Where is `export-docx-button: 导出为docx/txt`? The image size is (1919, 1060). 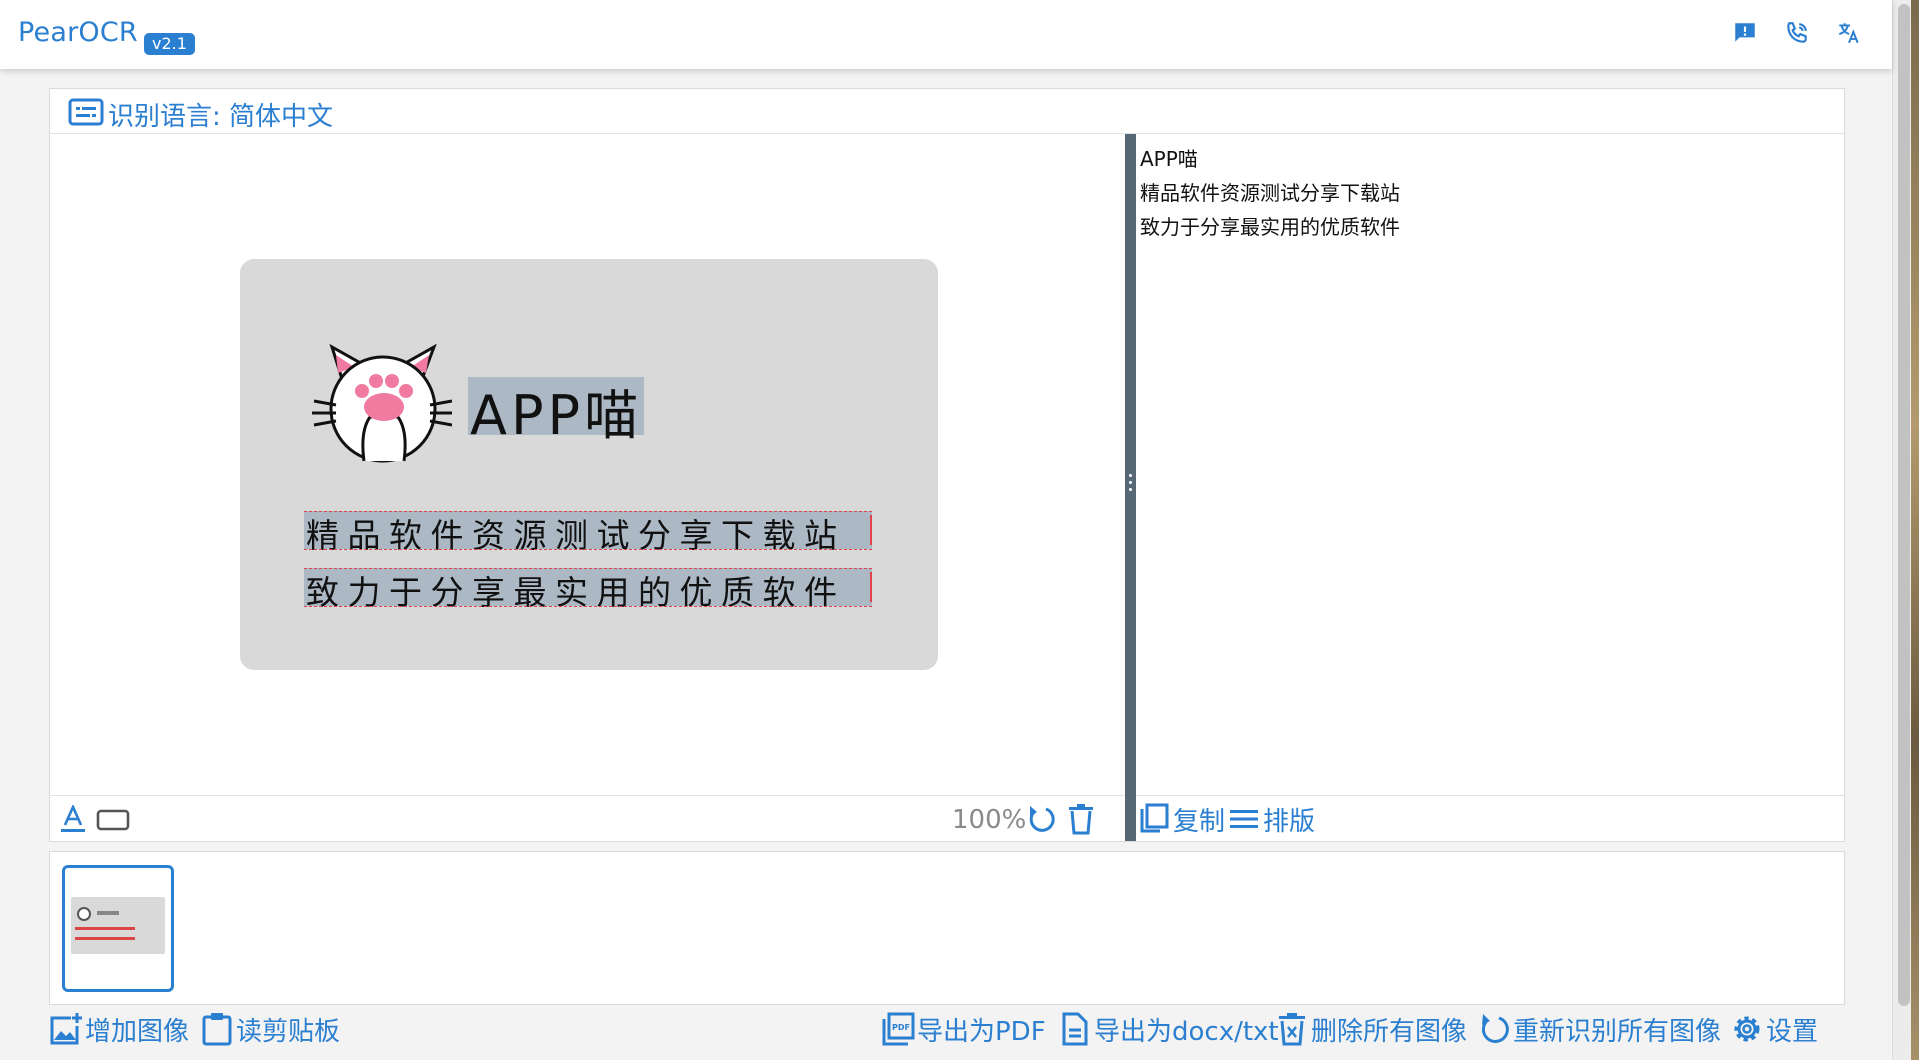
export-docx-button: 导出为docx/txt is located at coordinates (1168, 1029).